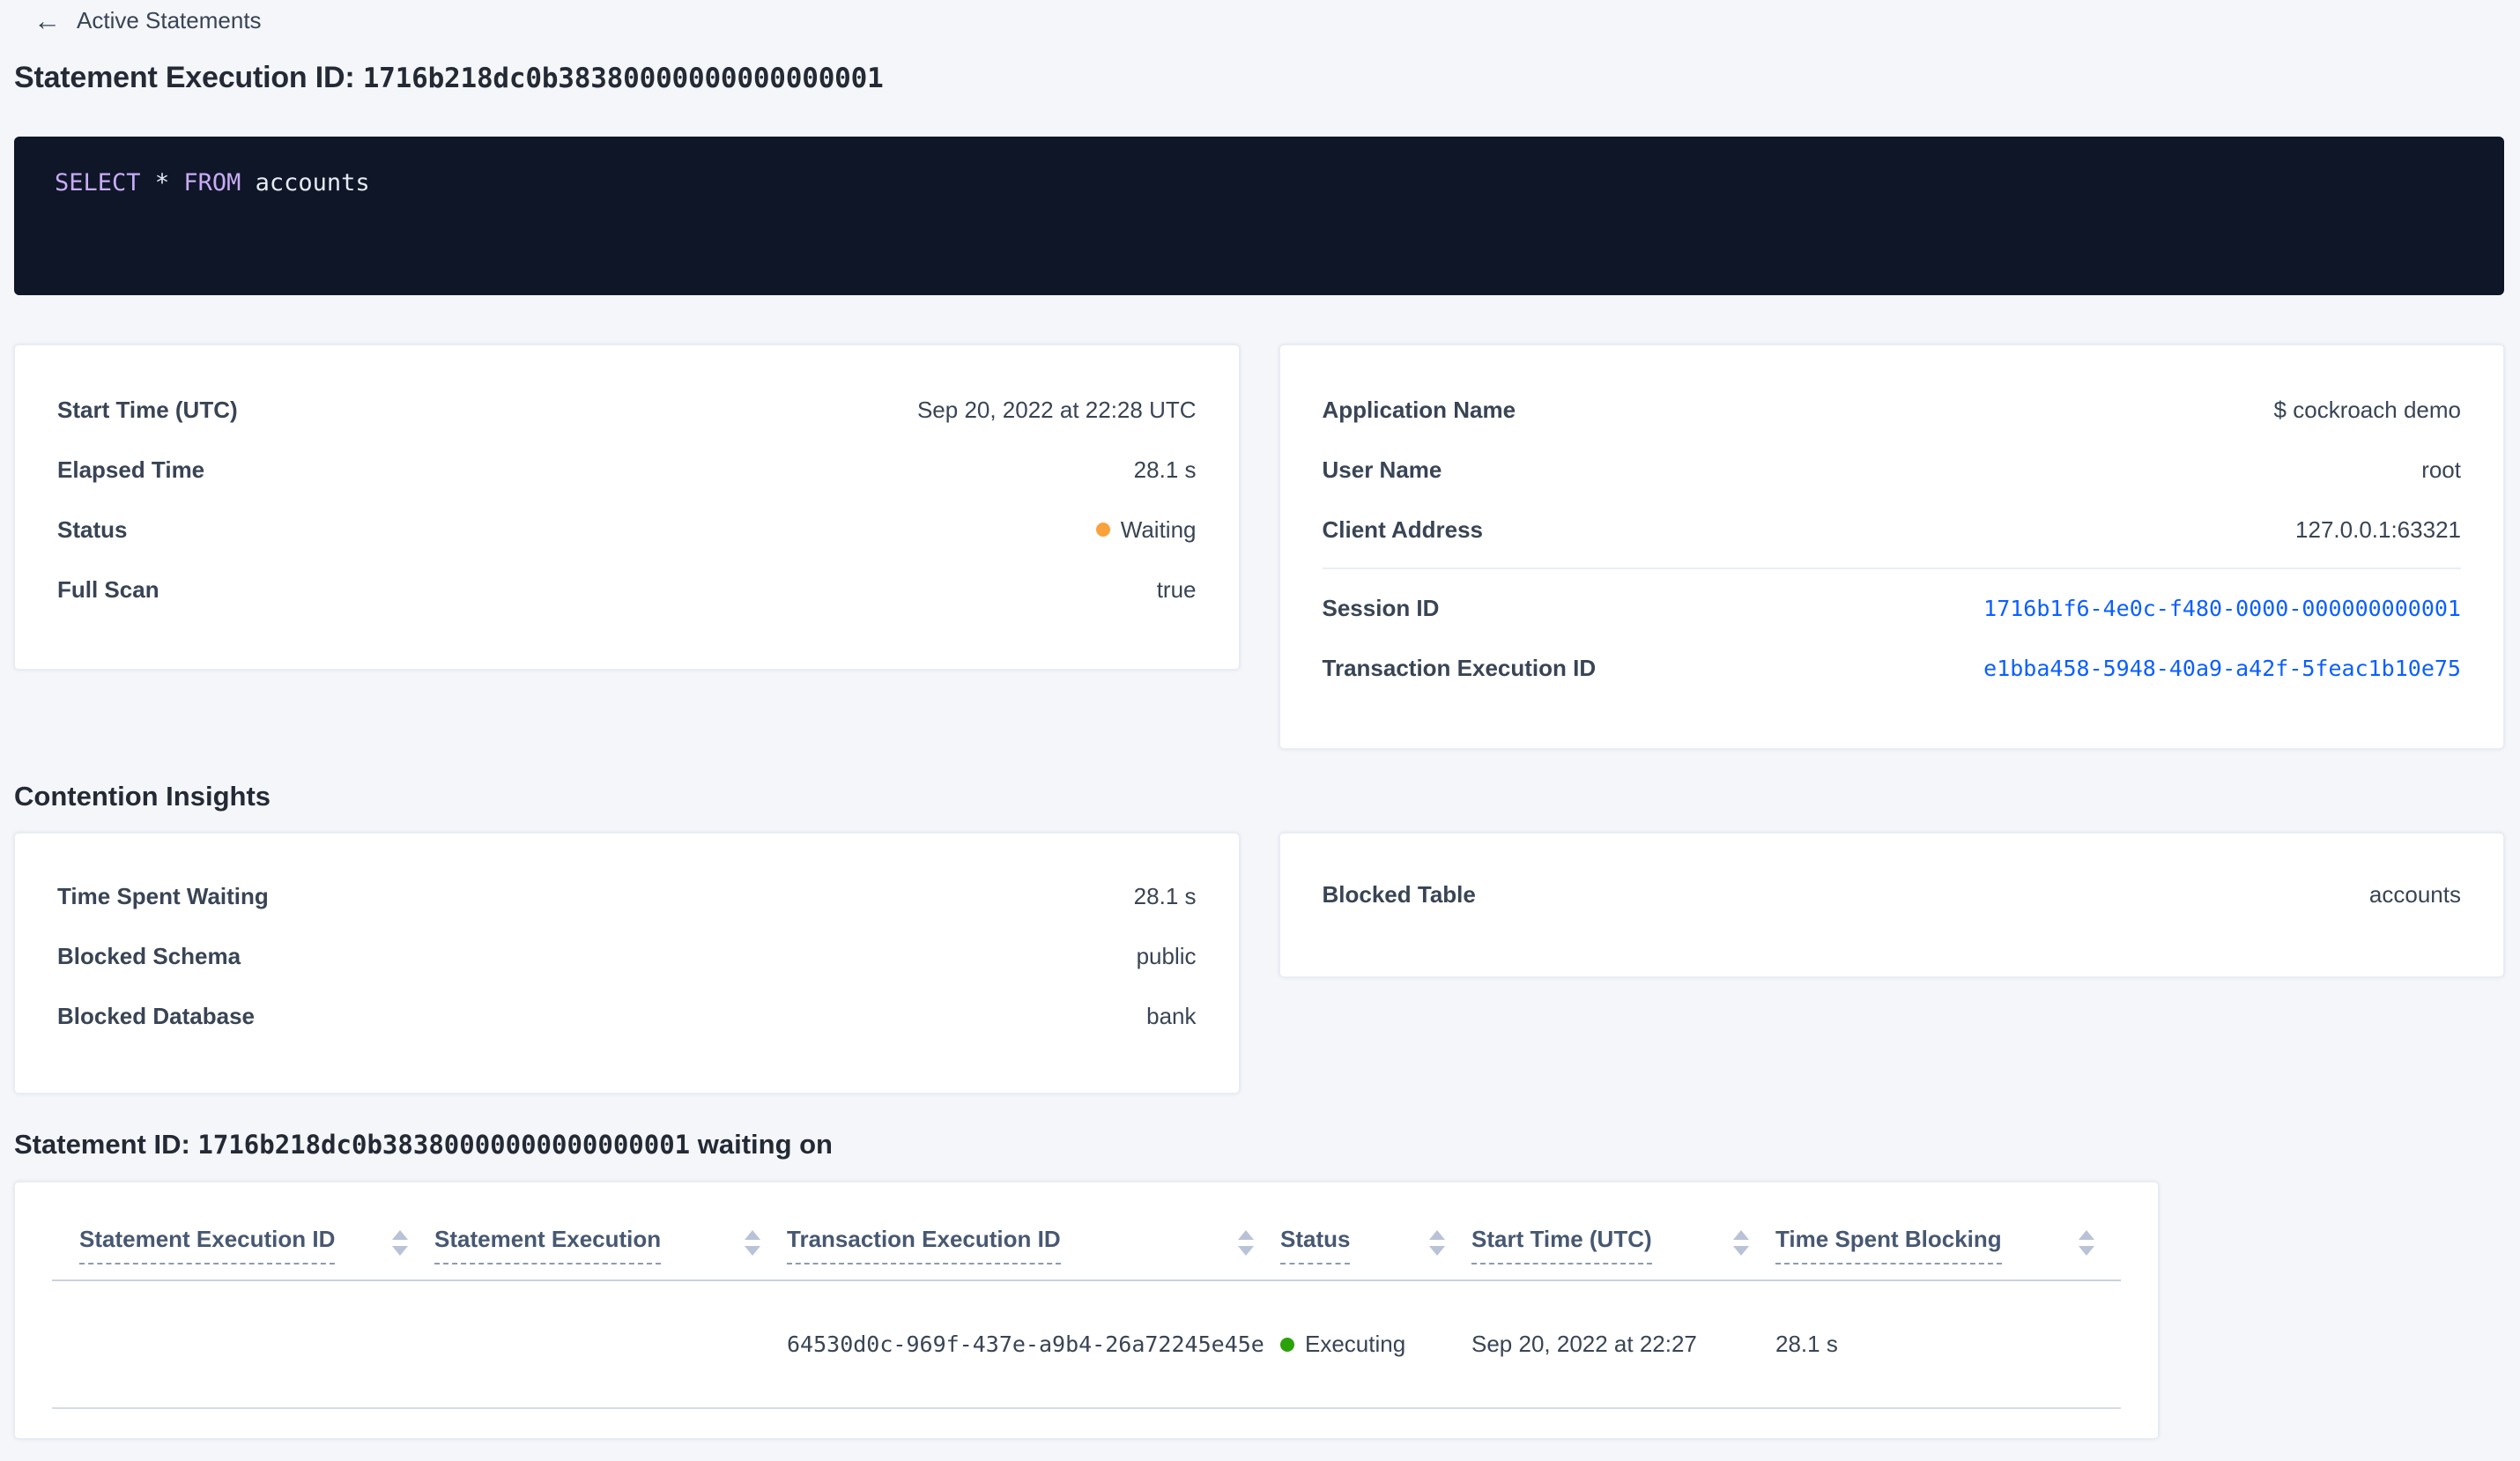 The width and height of the screenshot is (2520, 1461). What do you see at coordinates (1315, 1245) in the screenshot?
I see `column-header-label: Status` at bounding box center [1315, 1245].